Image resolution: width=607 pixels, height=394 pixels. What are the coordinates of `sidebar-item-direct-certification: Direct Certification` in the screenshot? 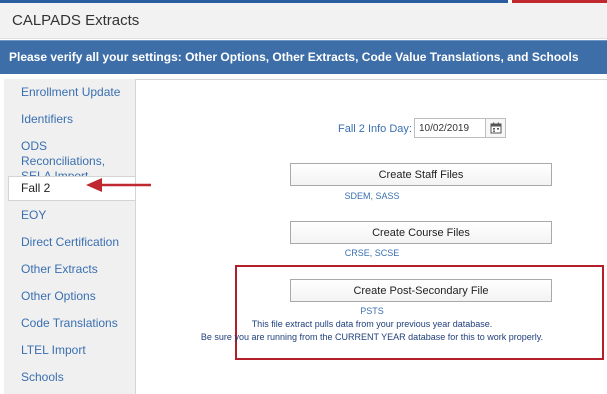 It's located at (69, 242).